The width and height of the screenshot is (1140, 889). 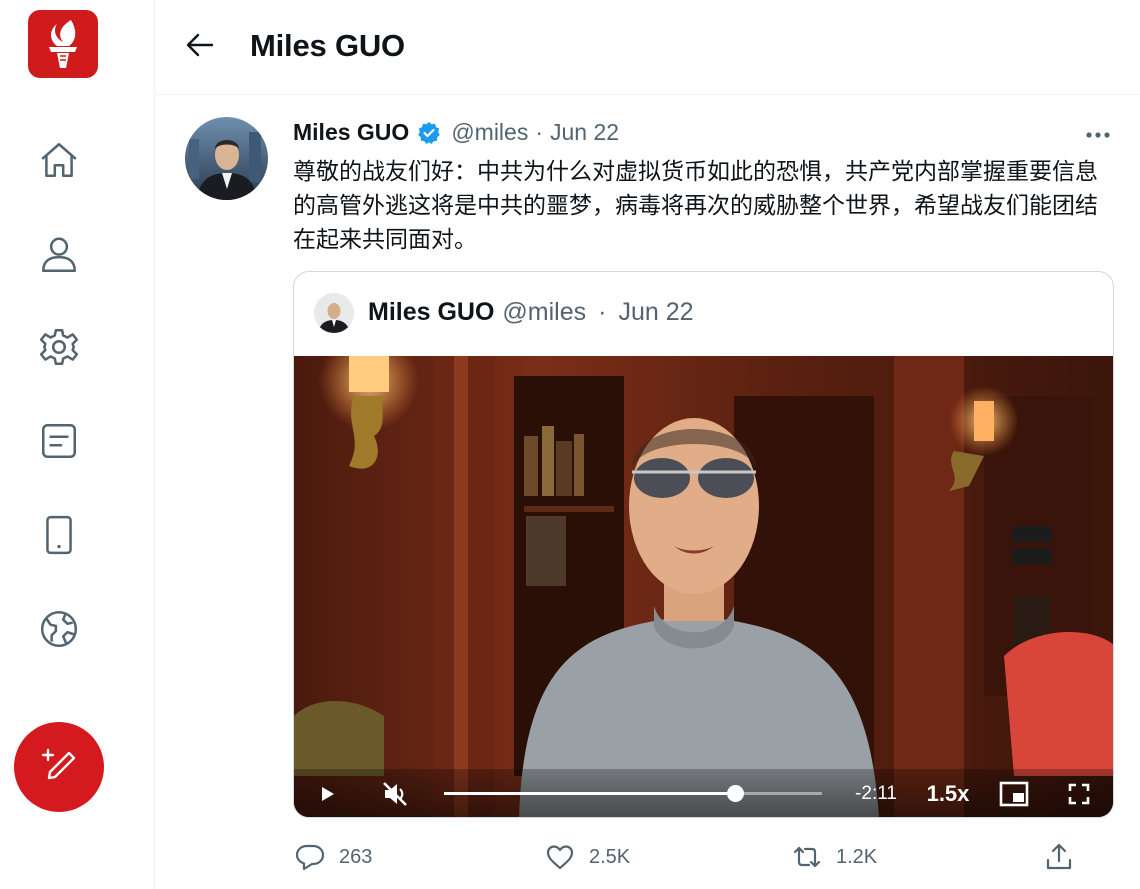 I want to click on video-controls: -2:11 1.5x, so click(x=703, y=793).